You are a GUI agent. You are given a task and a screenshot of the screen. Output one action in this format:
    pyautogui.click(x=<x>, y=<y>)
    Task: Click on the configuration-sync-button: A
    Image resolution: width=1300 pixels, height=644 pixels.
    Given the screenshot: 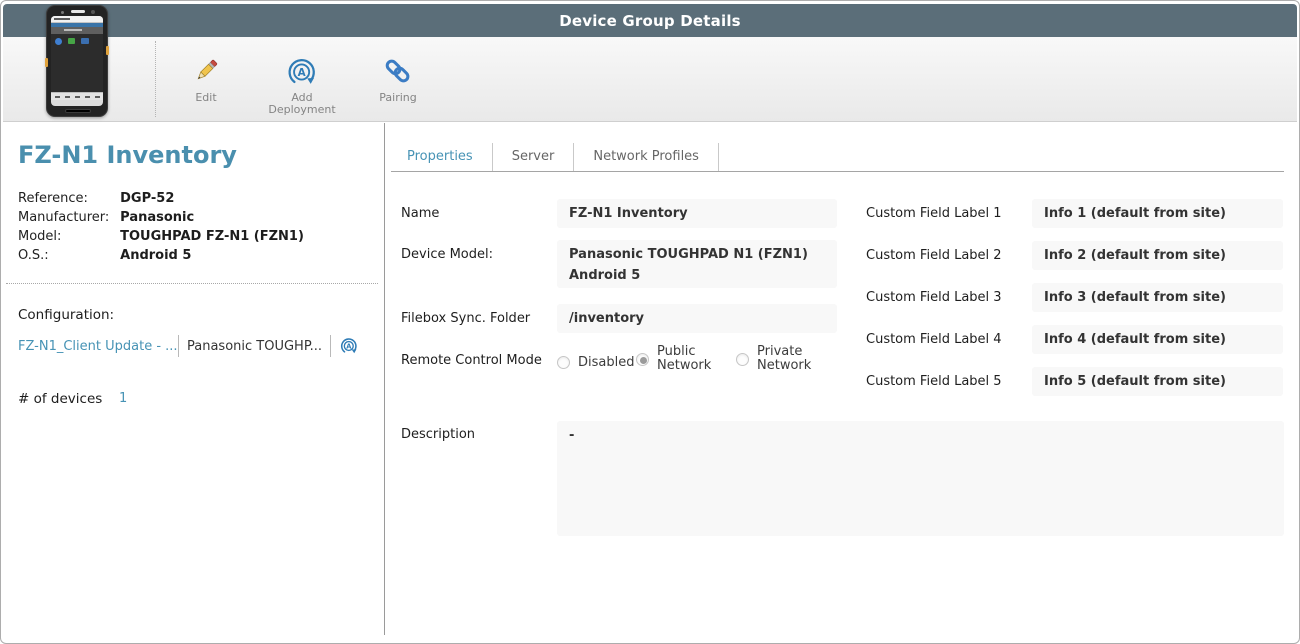 What is the action you would take?
    pyautogui.click(x=349, y=346)
    